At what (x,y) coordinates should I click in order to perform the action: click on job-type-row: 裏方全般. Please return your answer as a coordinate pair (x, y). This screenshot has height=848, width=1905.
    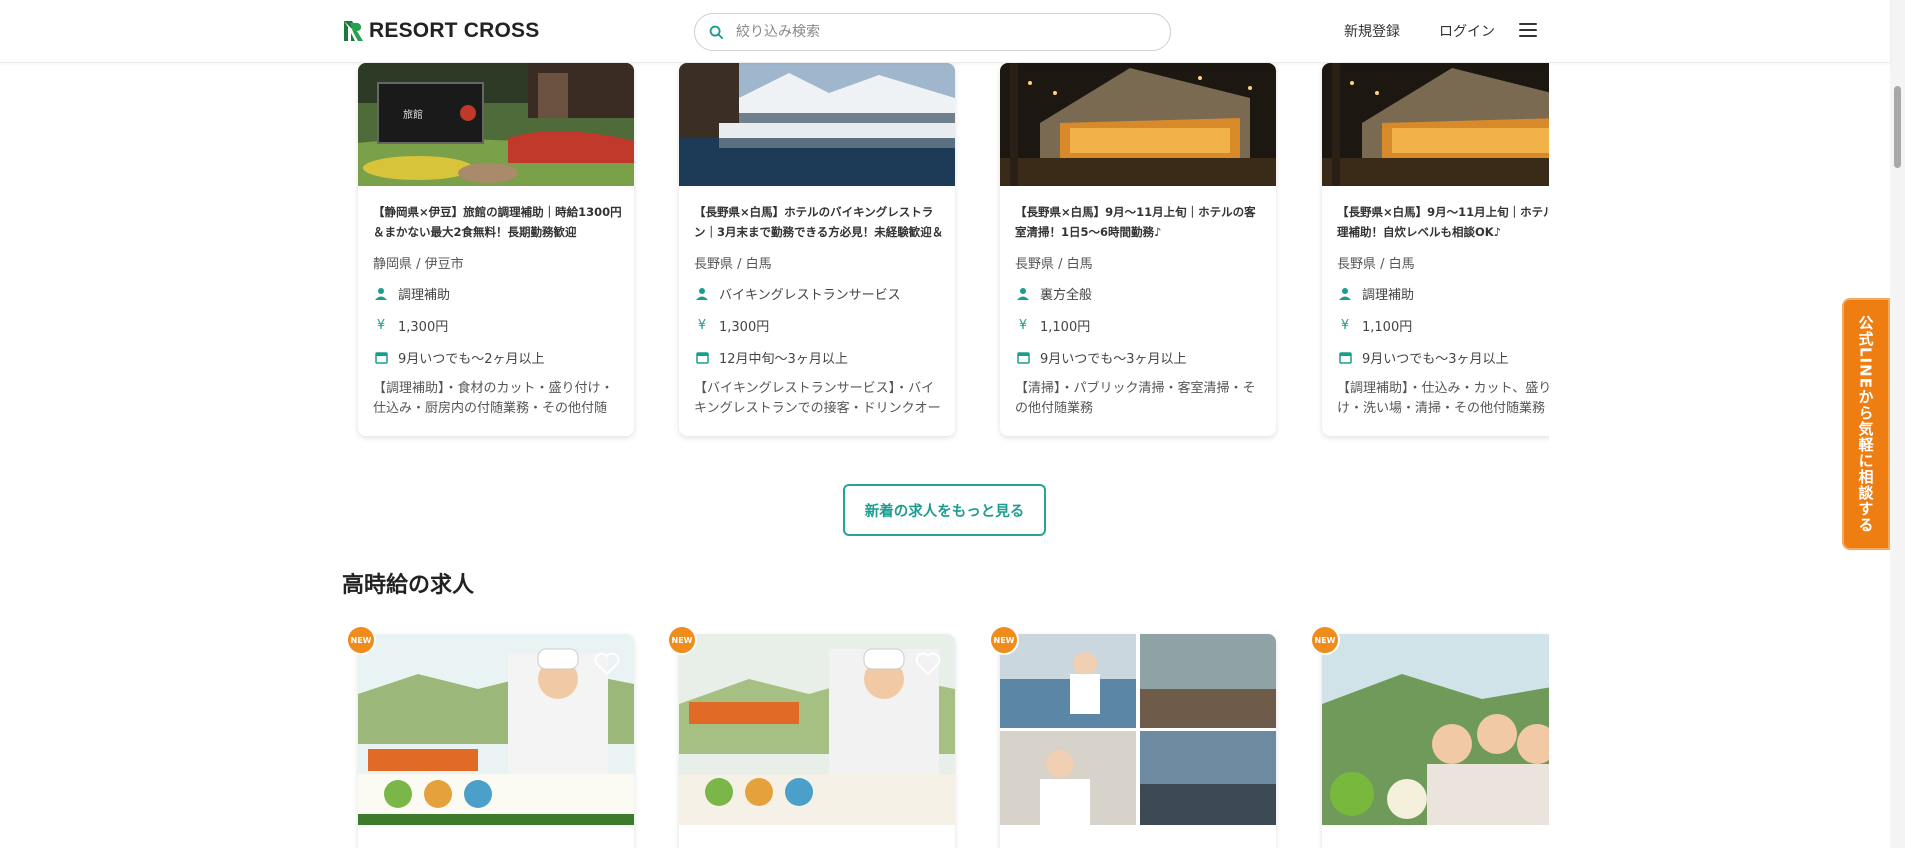
    Looking at the image, I should click on (1053, 293).